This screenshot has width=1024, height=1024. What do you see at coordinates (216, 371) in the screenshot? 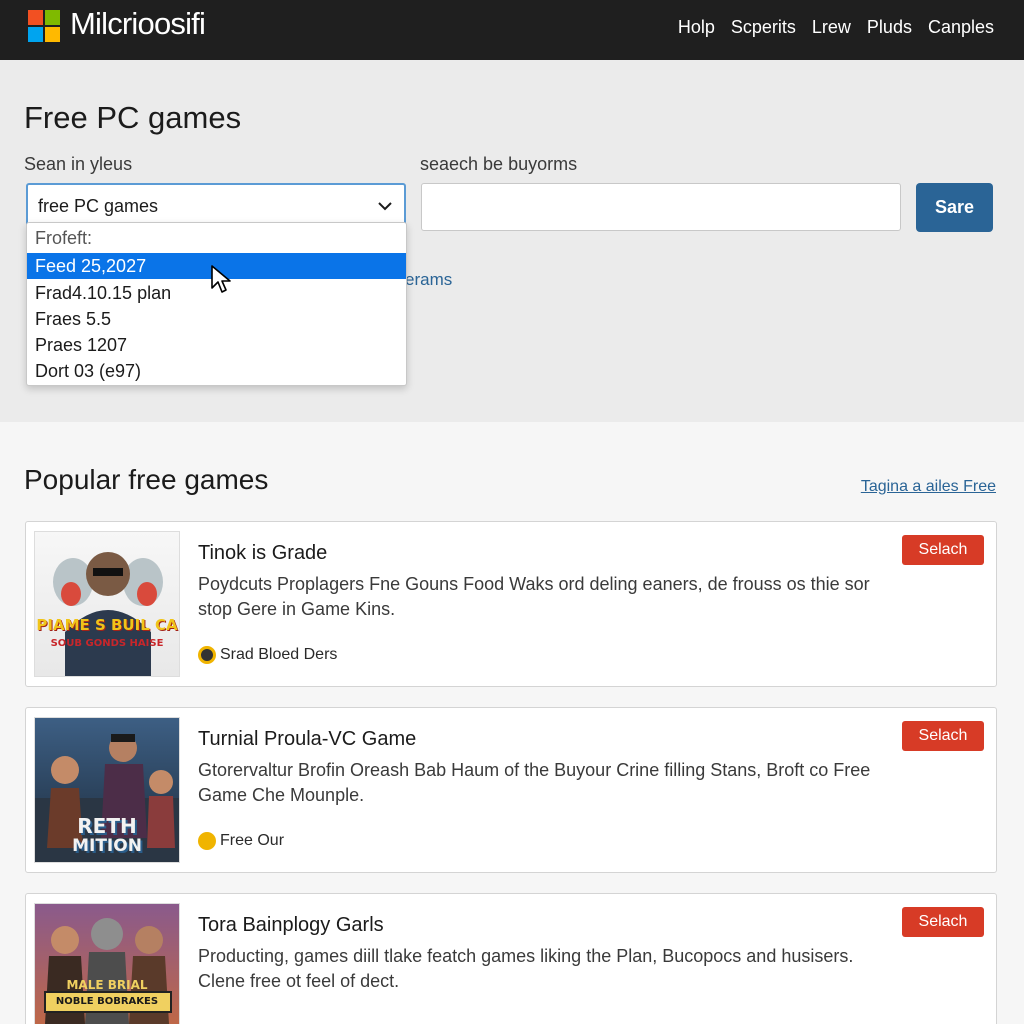
I see `dropdown-option: Dort 03 (e97)` at bounding box center [216, 371].